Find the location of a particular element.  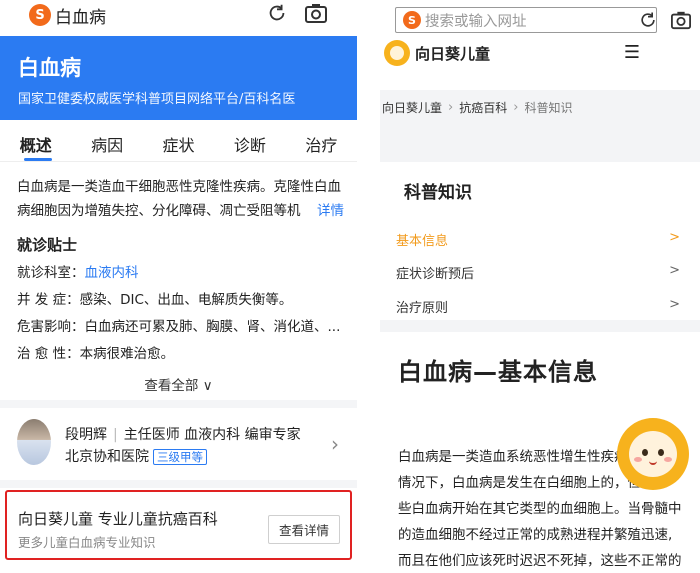

panel-gap is located at coordinates (368, 286).